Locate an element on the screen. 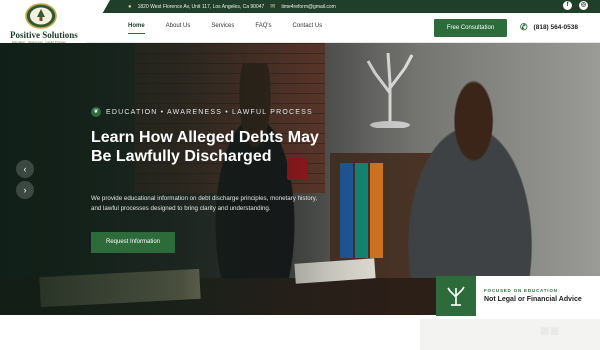 The image size is (600, 350). info-card-icon-box is located at coordinates (456, 296).